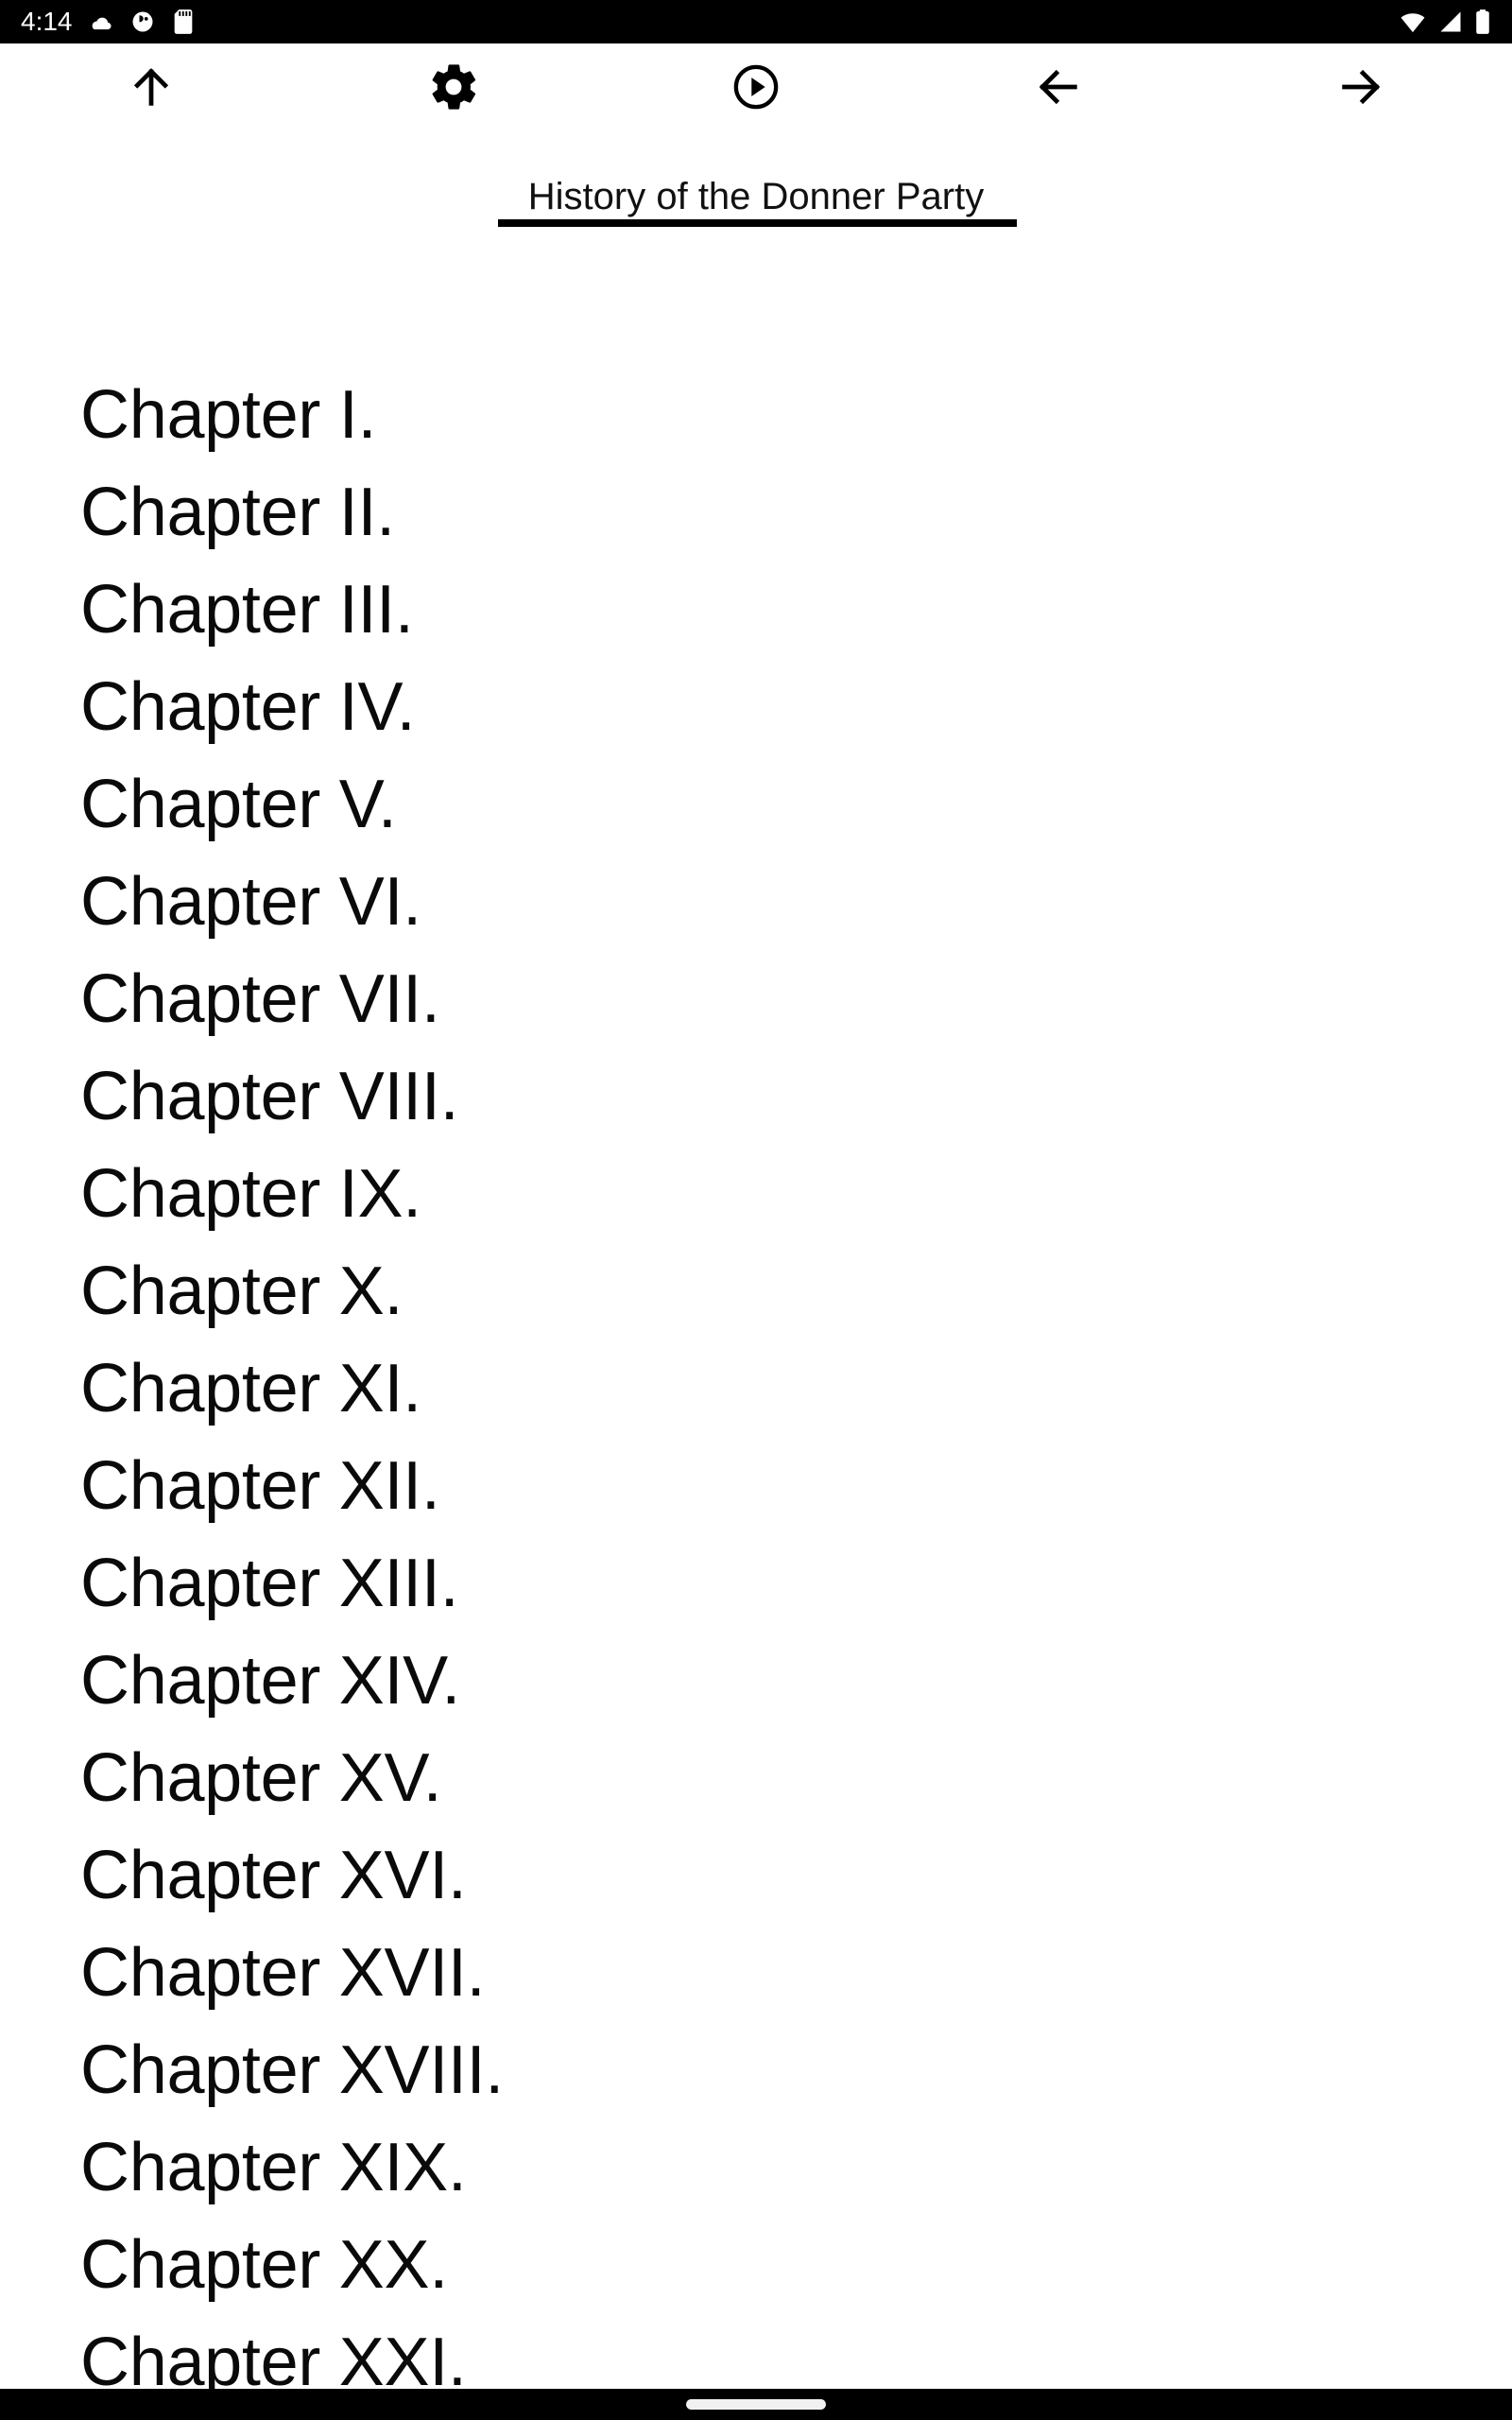 The height and width of the screenshot is (2420, 1512). What do you see at coordinates (765, 1291) in the screenshot?
I see `list-item: Chapter X.` at bounding box center [765, 1291].